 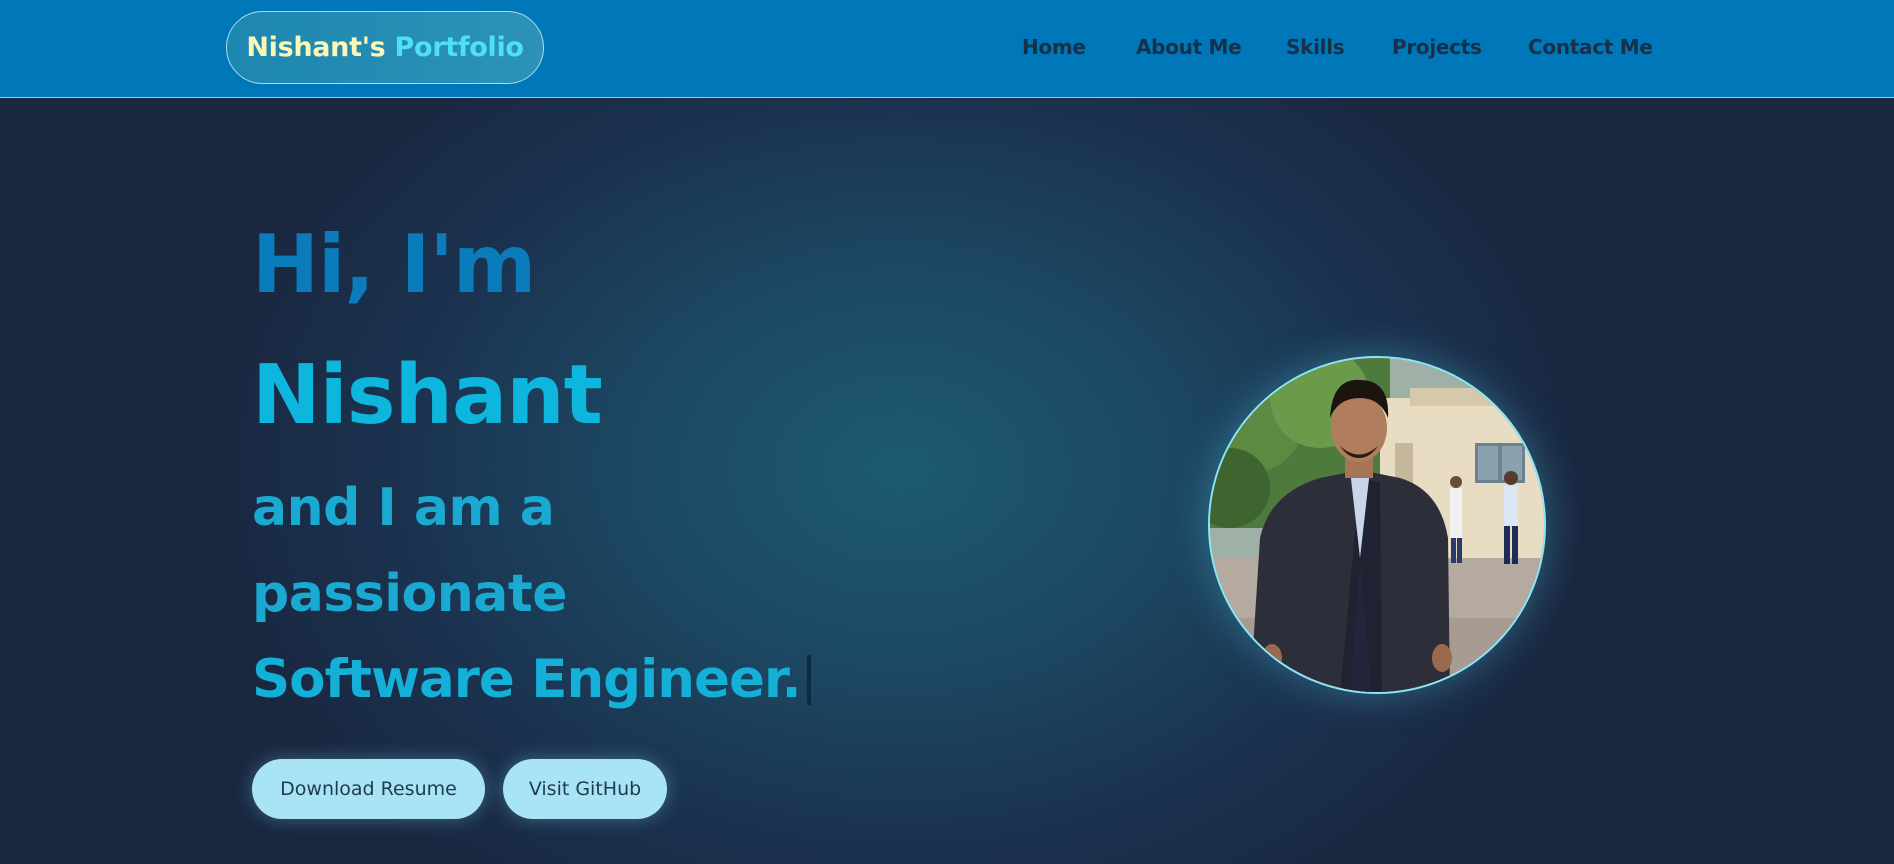 I want to click on nav-link-contact: Contact Me, so click(x=1590, y=47).